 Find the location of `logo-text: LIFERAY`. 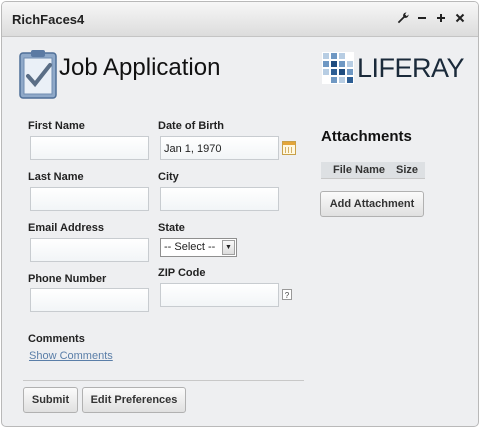

logo-text: LIFERAY is located at coordinates (411, 67).